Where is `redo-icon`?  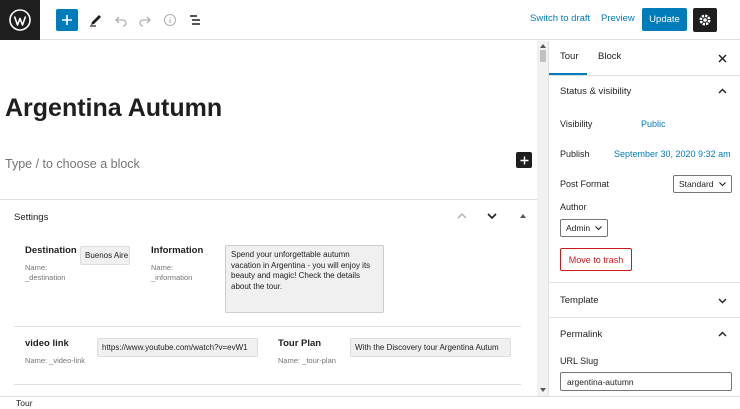
redo-icon is located at coordinates (145, 21).